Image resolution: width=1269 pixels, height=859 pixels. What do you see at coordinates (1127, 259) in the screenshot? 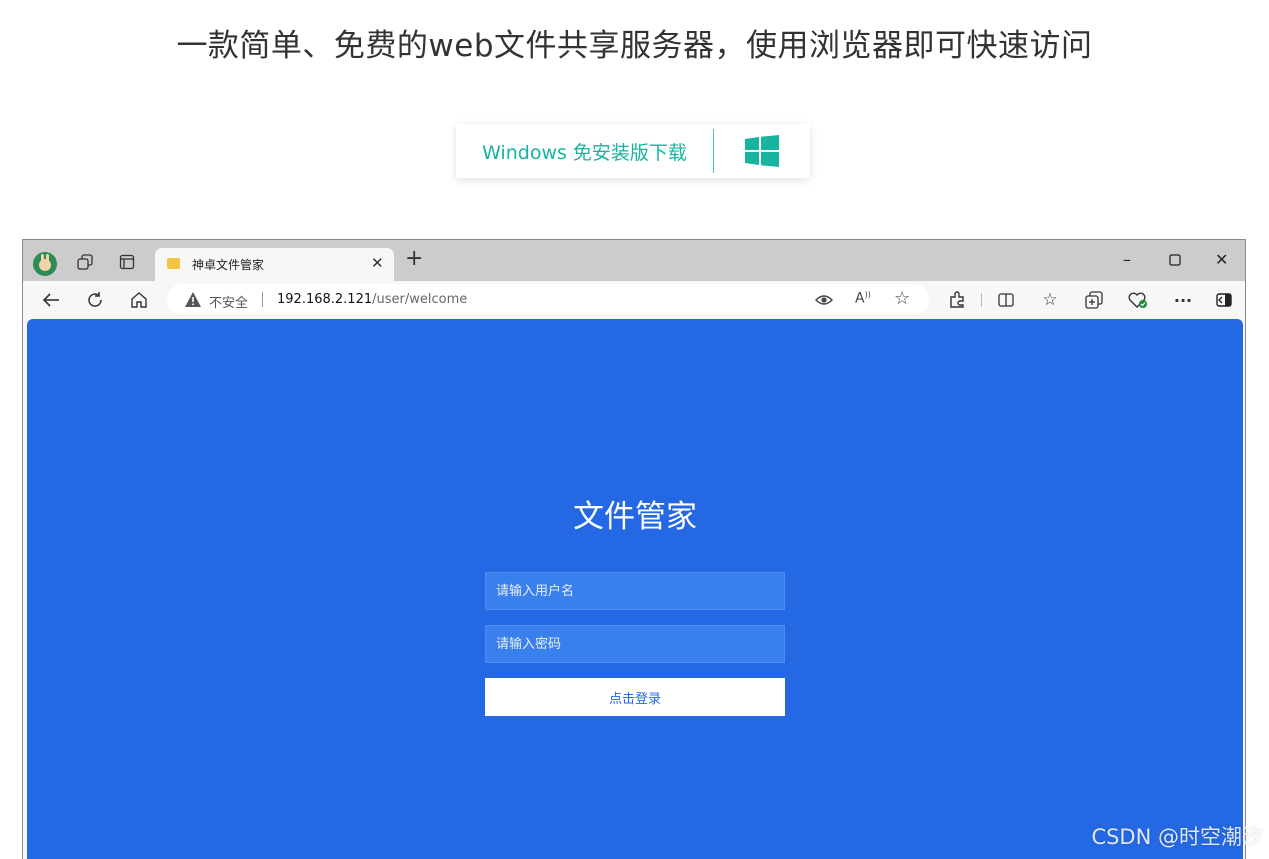
I see `minimize-icon: –` at bounding box center [1127, 259].